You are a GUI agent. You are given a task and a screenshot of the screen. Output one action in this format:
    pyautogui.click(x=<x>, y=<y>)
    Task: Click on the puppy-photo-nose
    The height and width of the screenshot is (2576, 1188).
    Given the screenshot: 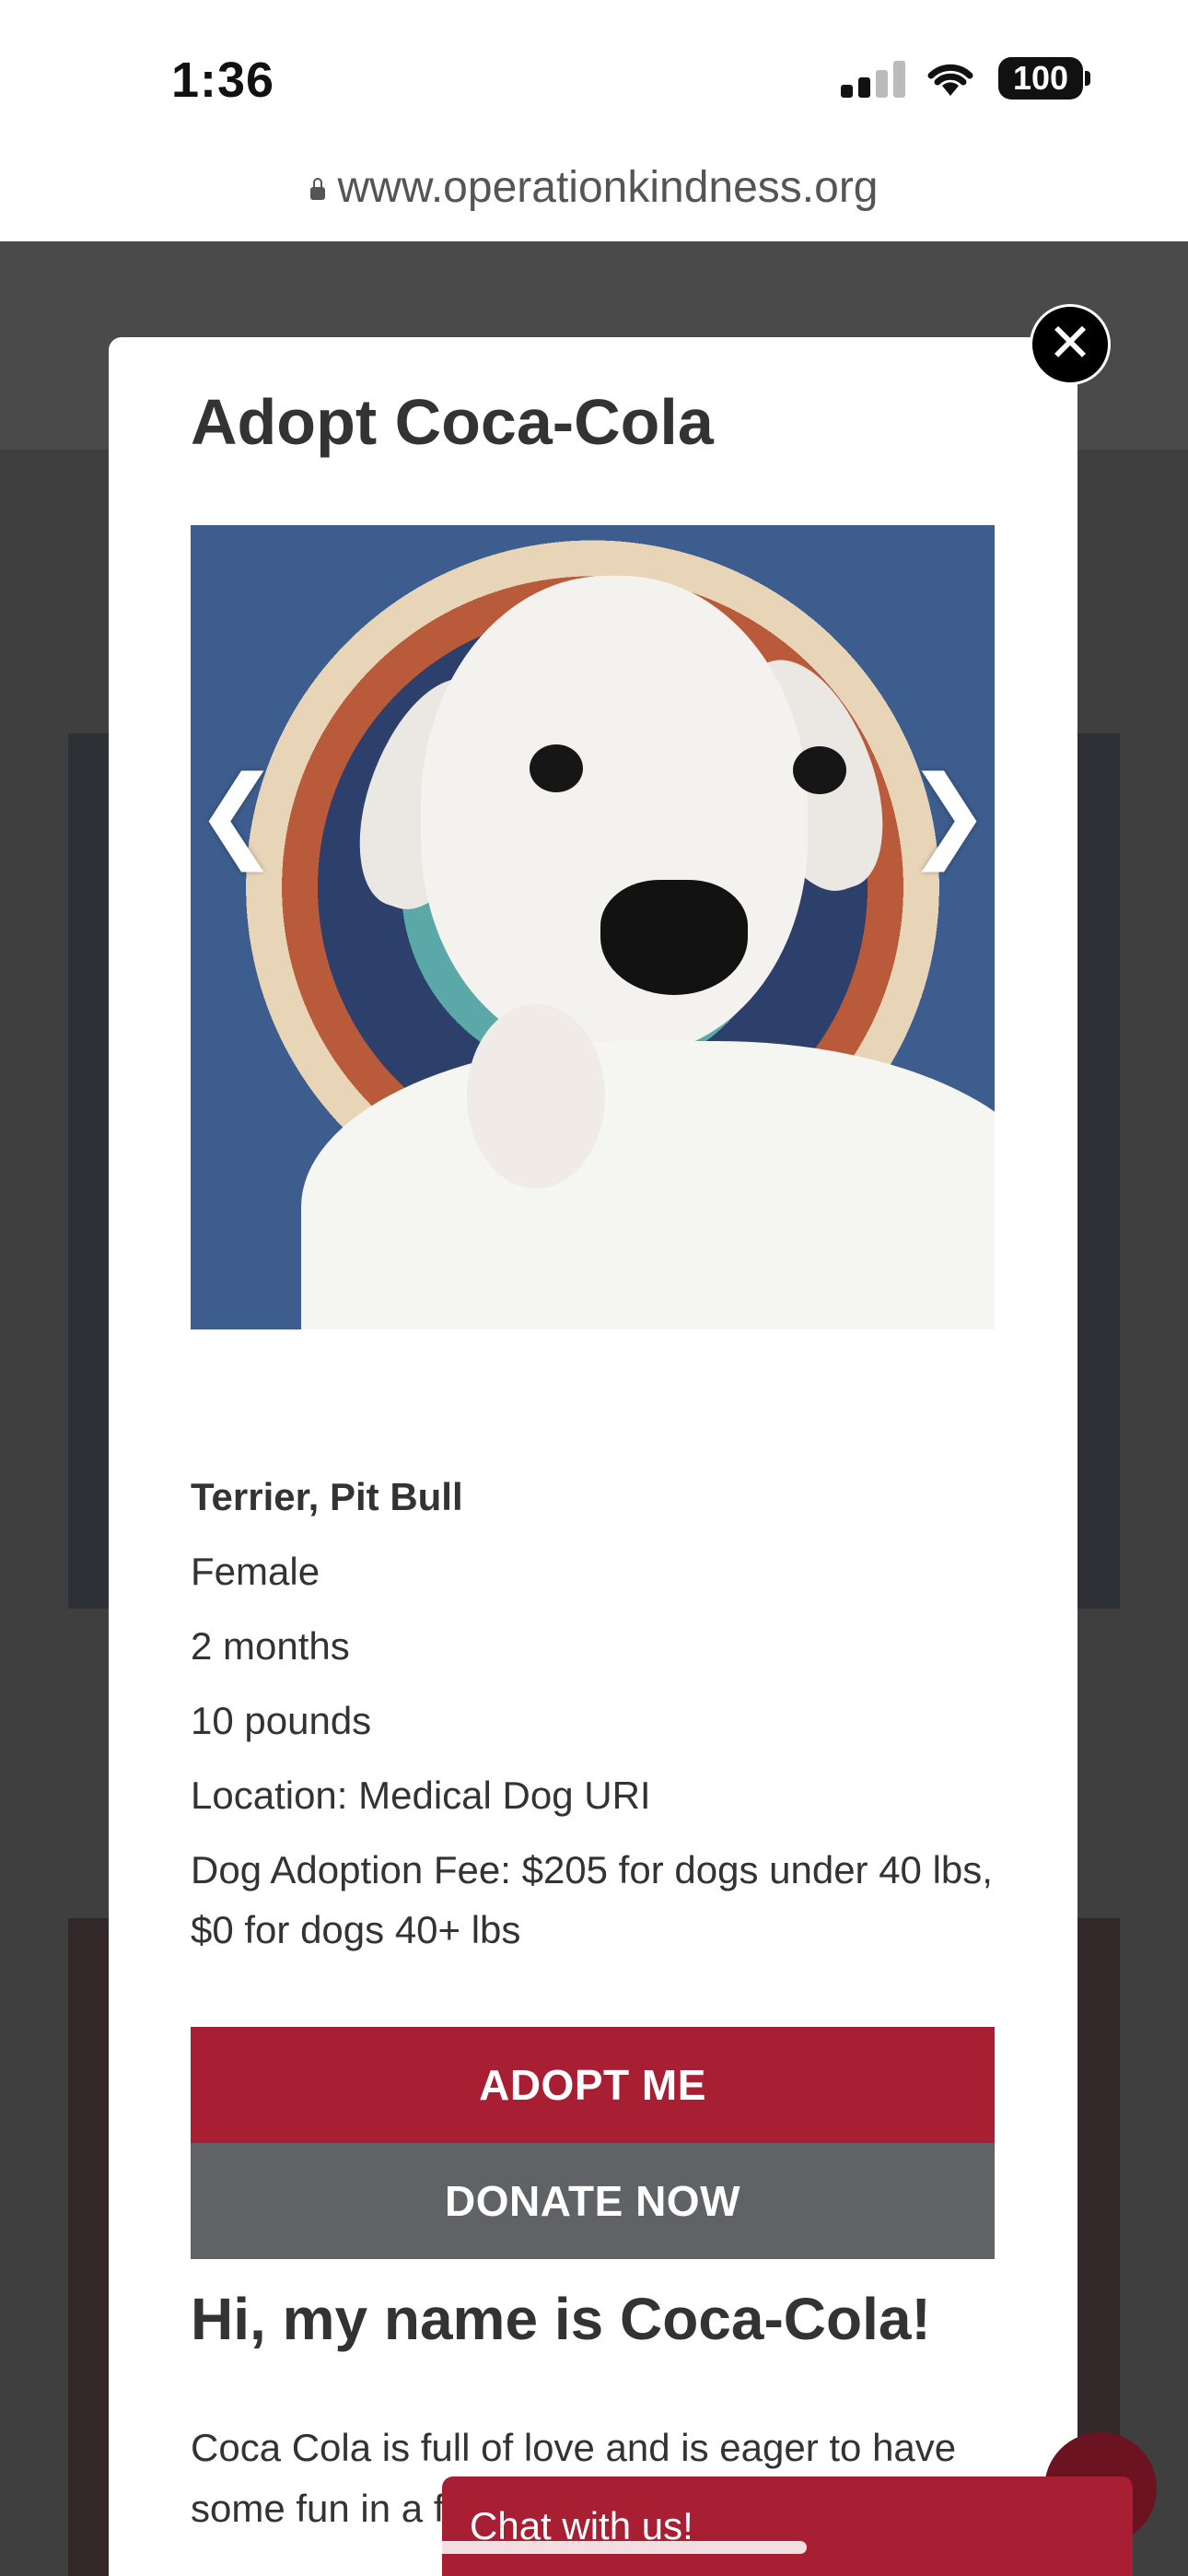 What is the action you would take?
    pyautogui.click(x=674, y=937)
    